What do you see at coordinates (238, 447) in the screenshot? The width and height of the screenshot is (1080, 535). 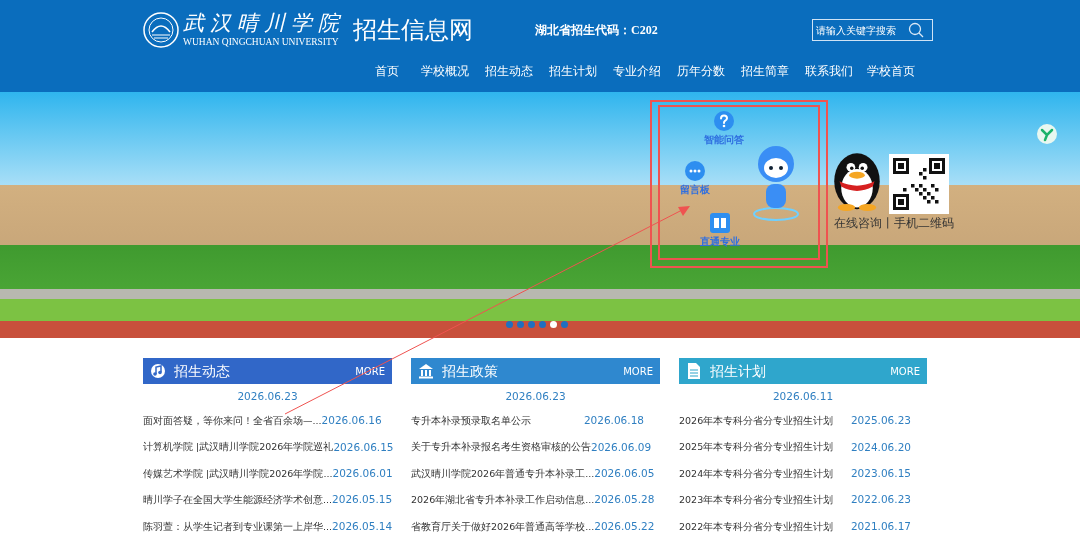 I see `news-link: 计算机学院 |武汉晴川学院2026年学院巡礼` at bounding box center [238, 447].